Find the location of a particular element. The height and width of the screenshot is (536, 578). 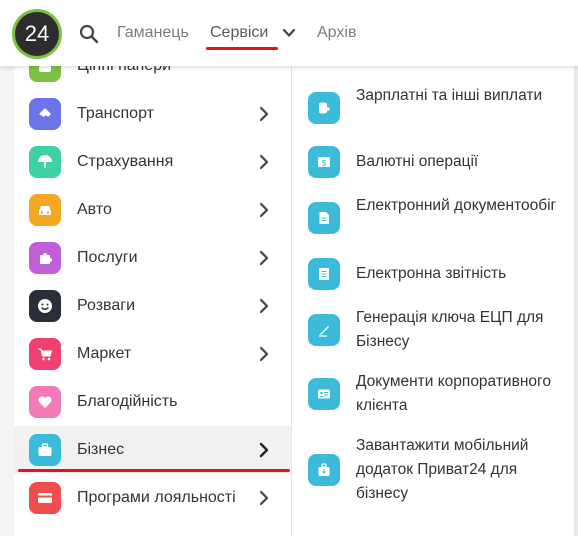

chevron-down-icon is located at coordinates (289, 33).